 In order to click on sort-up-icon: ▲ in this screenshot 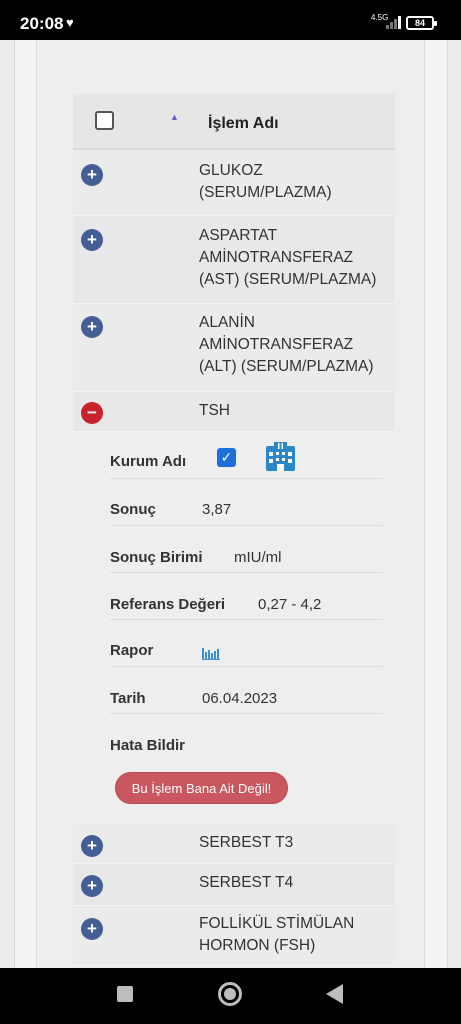, I will do `click(174, 117)`.